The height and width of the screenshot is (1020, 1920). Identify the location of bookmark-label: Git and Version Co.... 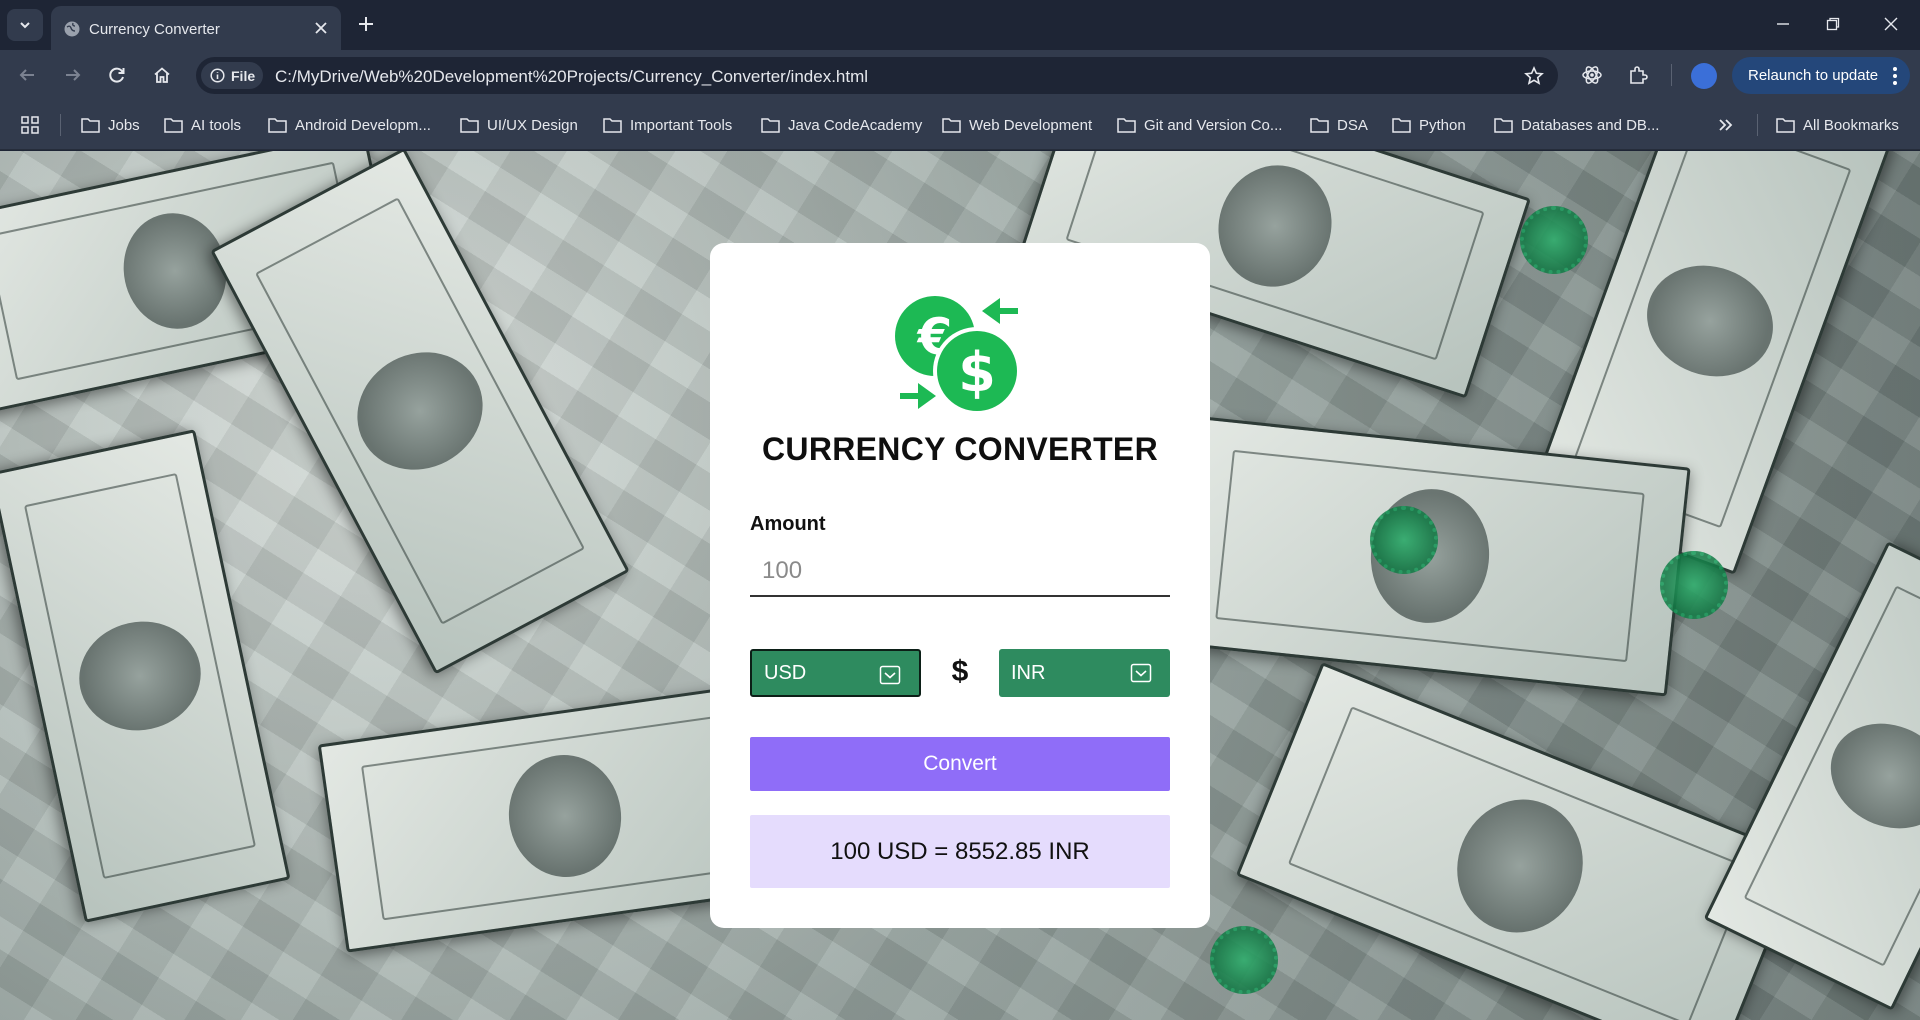
(1213, 125).